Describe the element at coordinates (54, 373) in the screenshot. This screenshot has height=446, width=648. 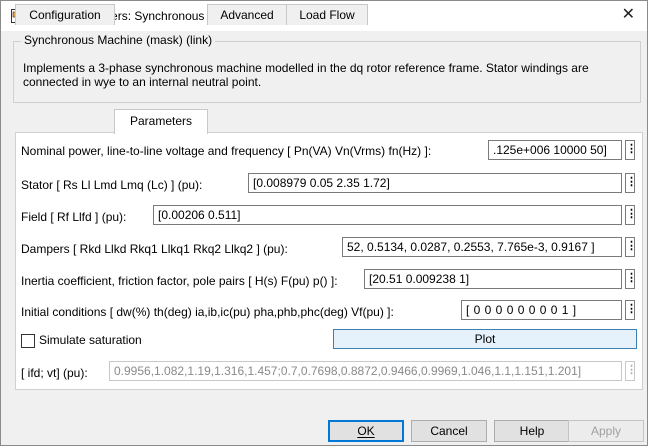
I see `ifd-vt-label: [ ifd; vt] (pu):` at that location.